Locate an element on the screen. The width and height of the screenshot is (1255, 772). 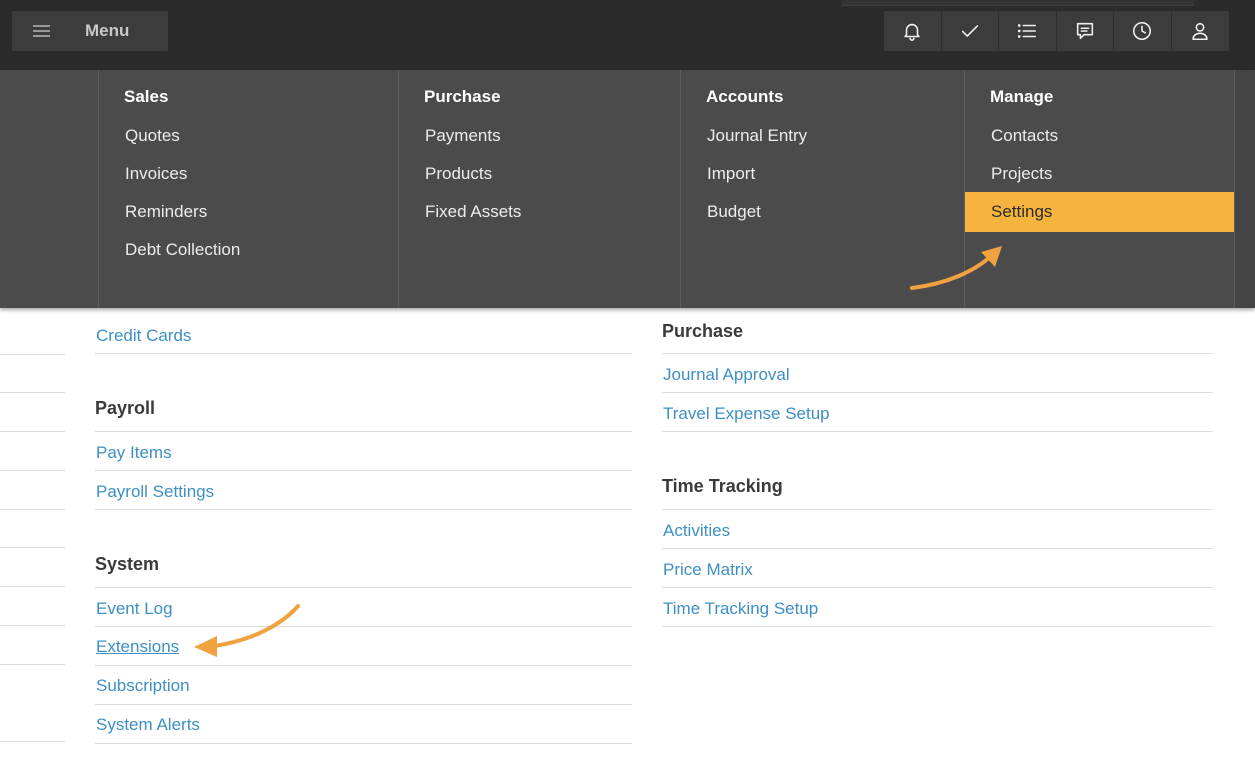
section-title-system: System is located at coordinates (127, 564).